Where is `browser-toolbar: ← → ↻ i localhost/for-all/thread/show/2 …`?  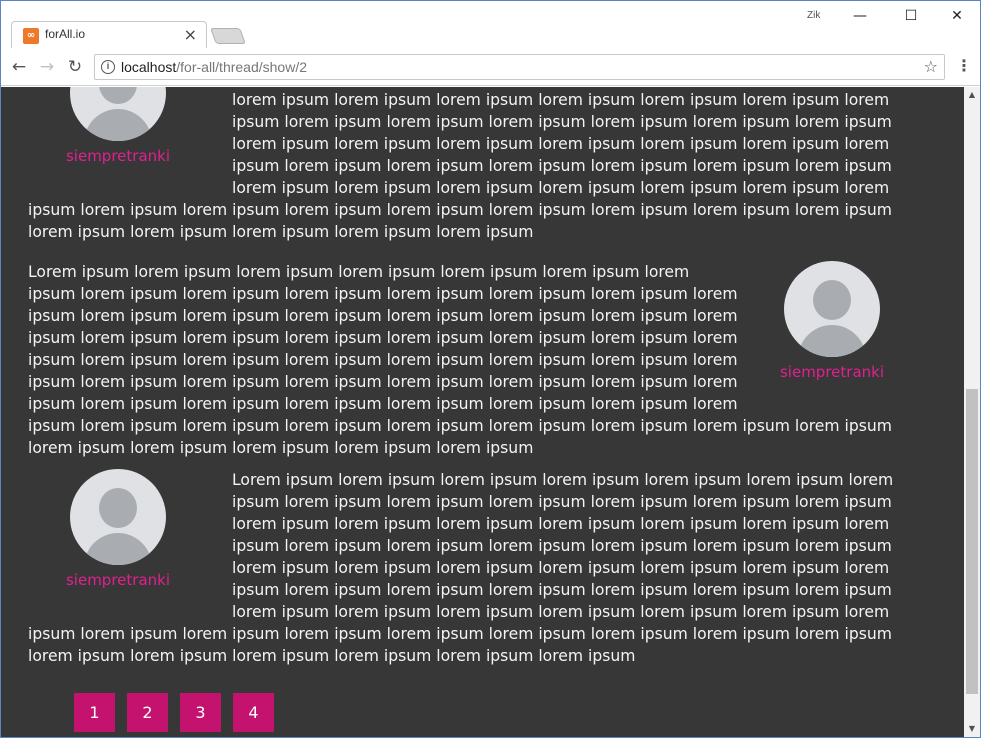 browser-toolbar: ← → ↻ i localhost/for-all/thread/show/2 … is located at coordinates (490, 67).